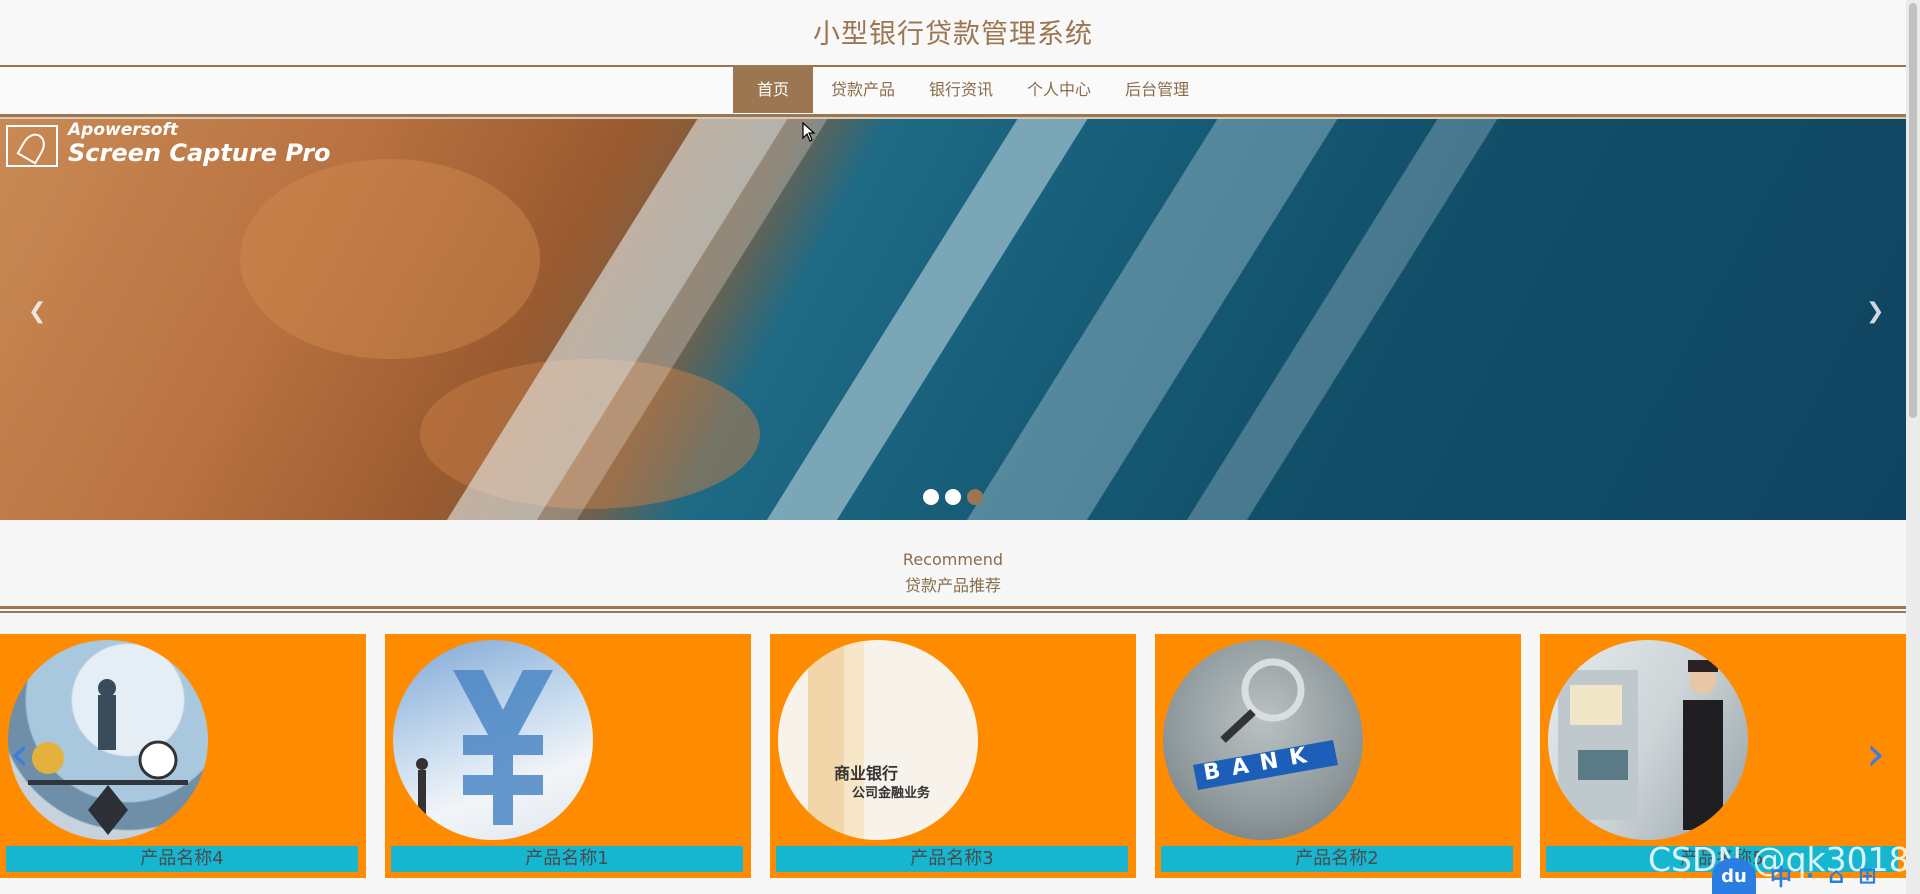  Describe the element at coordinates (952, 585) in the screenshot. I see `recommend-title-cn: 贷款产品推荐` at that location.